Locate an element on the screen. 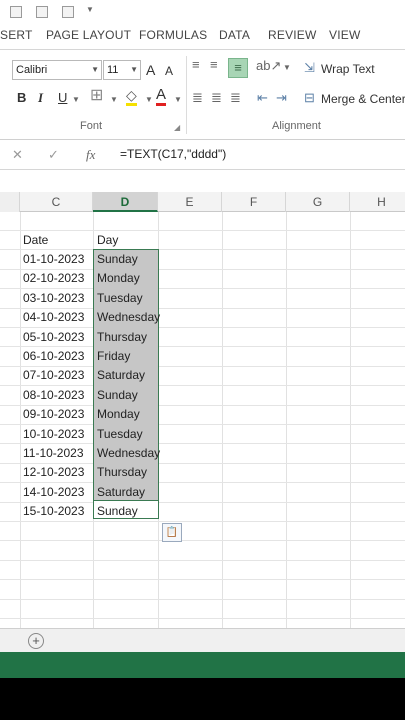 The width and height of the screenshot is (405, 720). date-cell: 03-10-2023 is located at coordinates (53, 298).